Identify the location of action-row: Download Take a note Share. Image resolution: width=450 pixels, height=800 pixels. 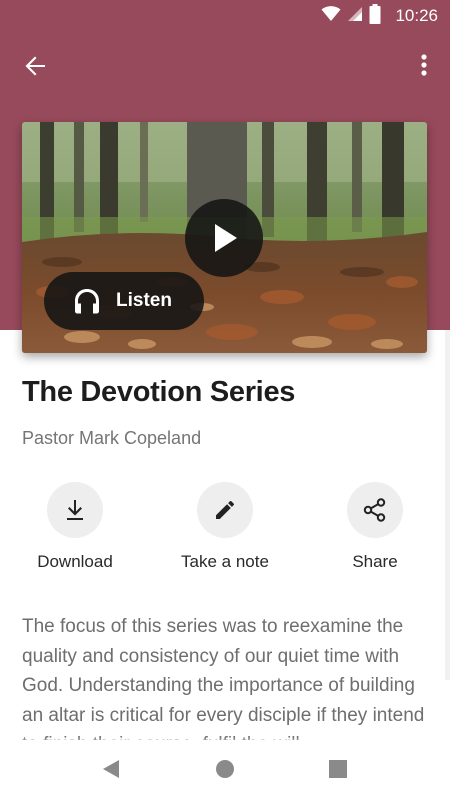
(225, 532).